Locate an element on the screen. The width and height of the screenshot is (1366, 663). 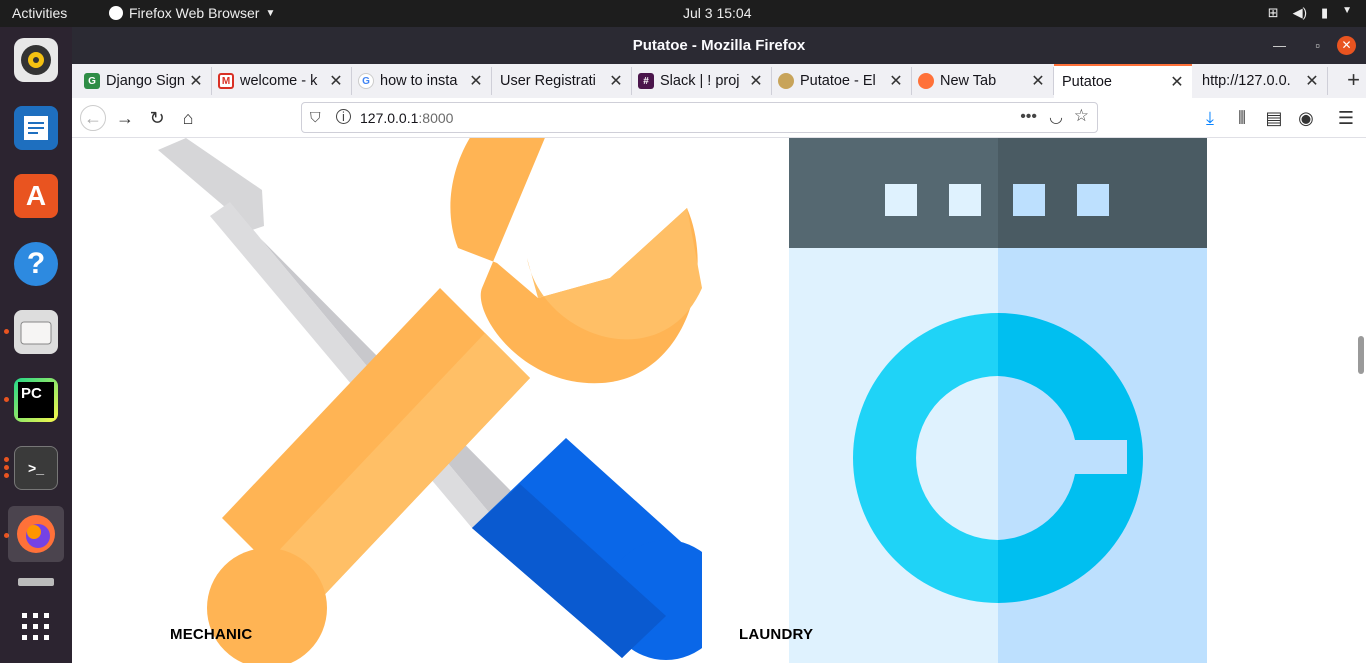
writer-launcher is located at coordinates (36, 128).